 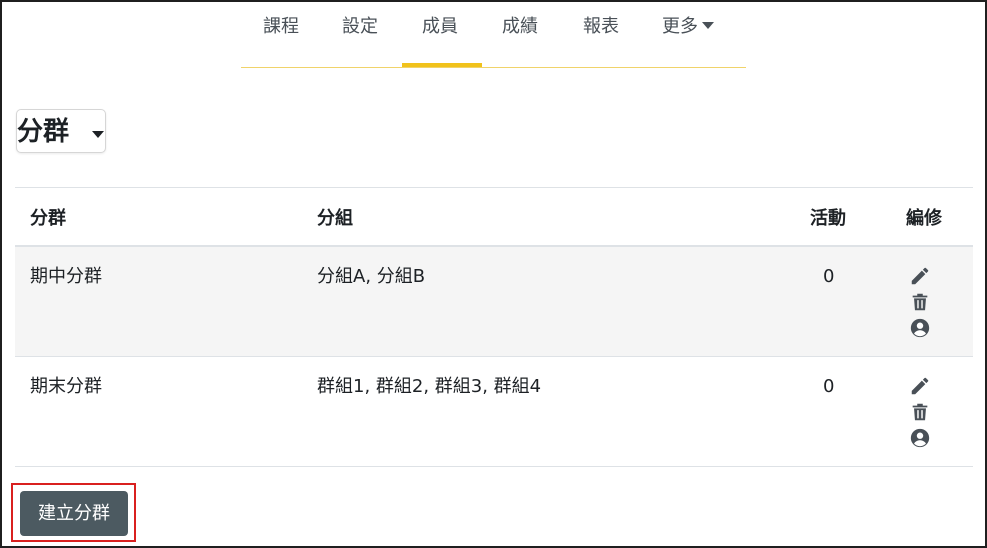 What do you see at coordinates (48, 218) in the screenshot?
I see `header-grouping: 分群` at bounding box center [48, 218].